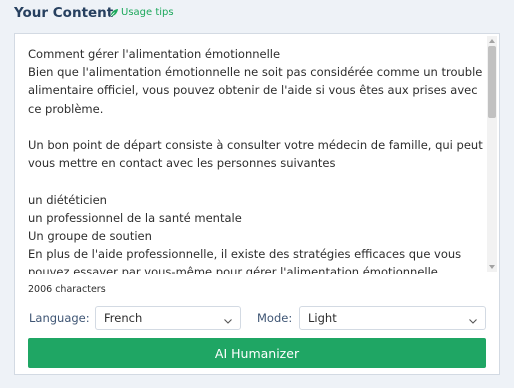  What do you see at coordinates (59, 318) in the screenshot?
I see `language-label: Language:` at bounding box center [59, 318].